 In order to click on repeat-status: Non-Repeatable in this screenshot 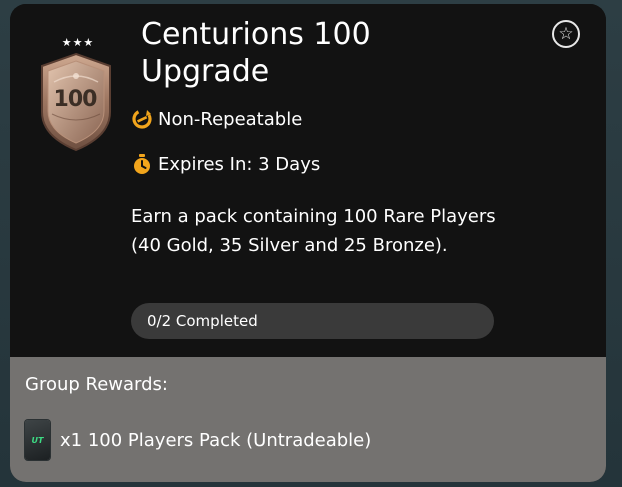, I will do `click(216, 119)`.